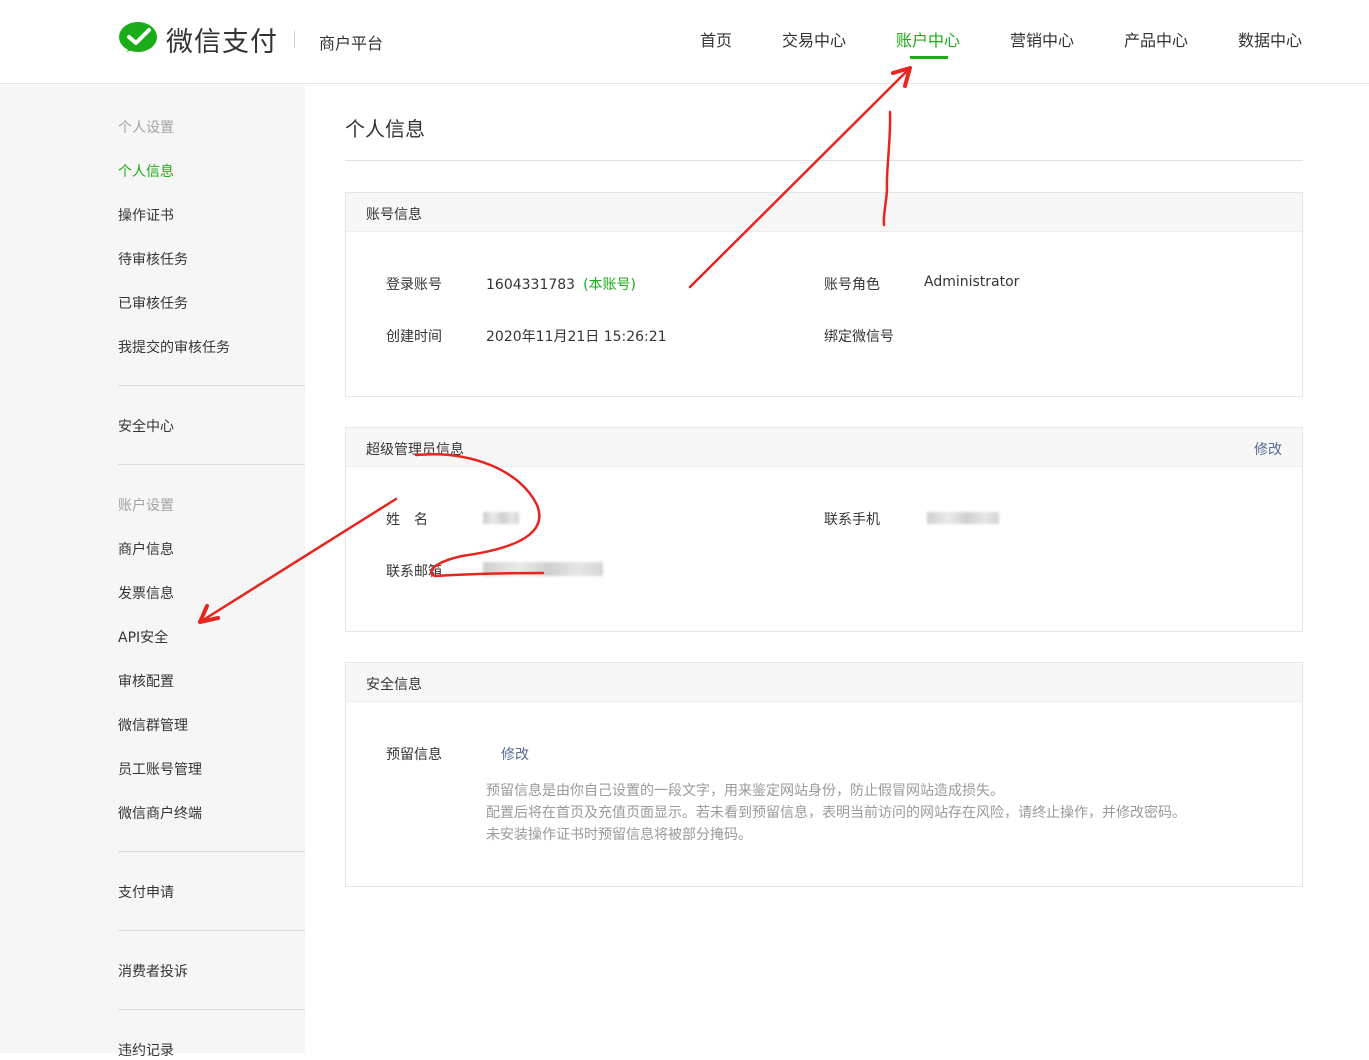  What do you see at coordinates (414, 337) in the screenshot?
I see `created-time-label: 创建时间` at bounding box center [414, 337].